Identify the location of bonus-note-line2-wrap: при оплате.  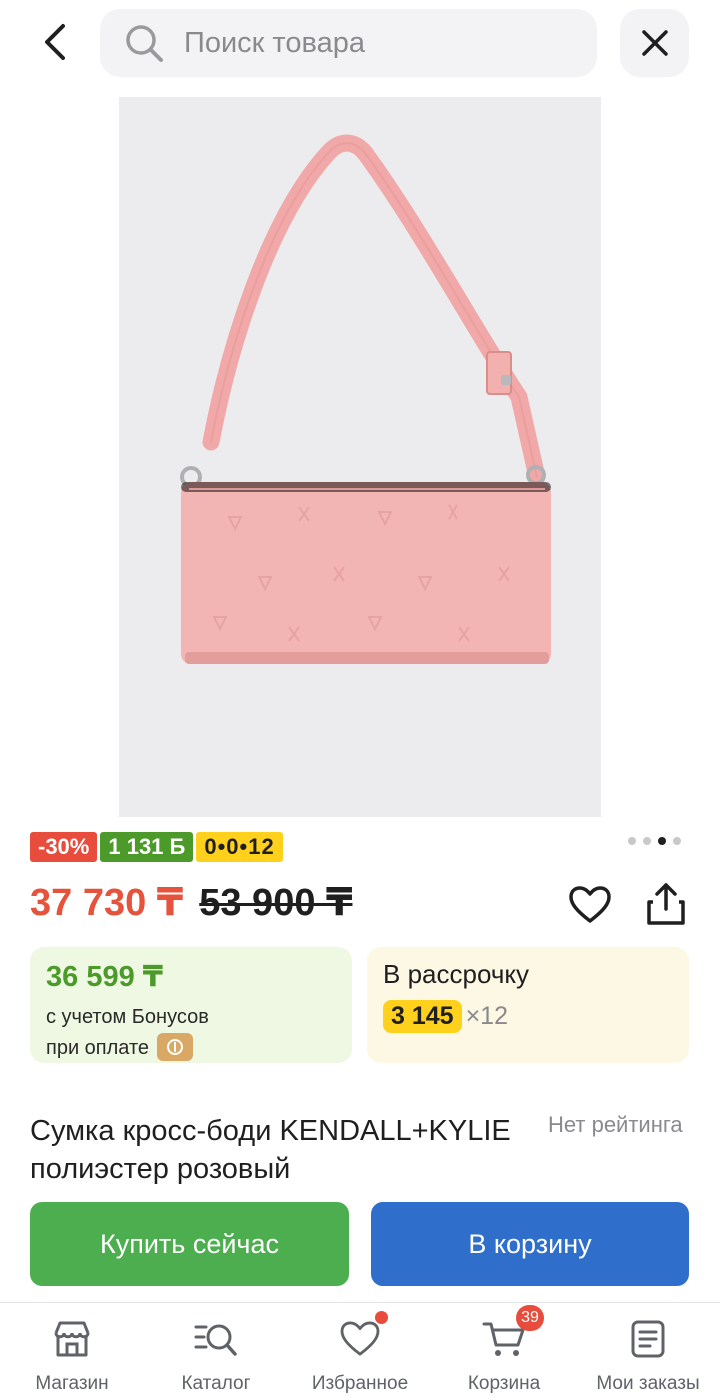
(191, 1048).